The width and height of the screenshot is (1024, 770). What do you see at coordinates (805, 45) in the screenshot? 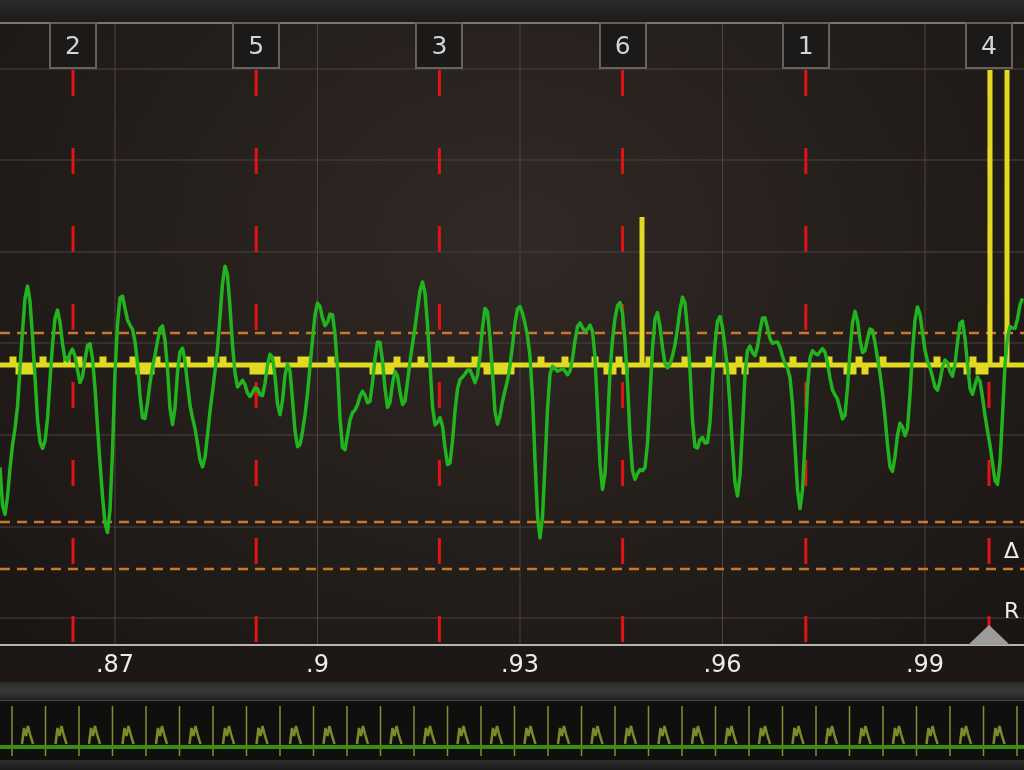
I see `marker-label: 1` at bounding box center [805, 45].